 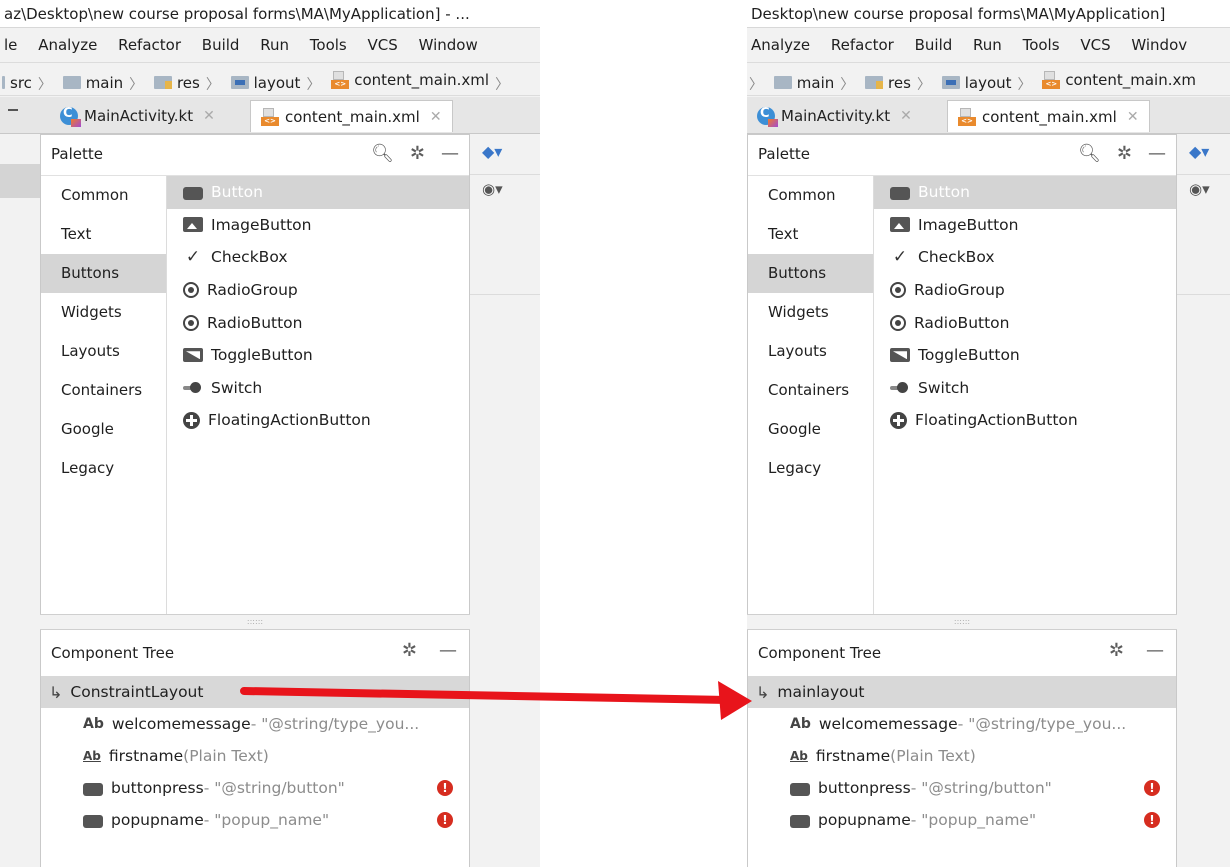 I want to click on menu-item-window: Windov, so click(x=1159, y=45).